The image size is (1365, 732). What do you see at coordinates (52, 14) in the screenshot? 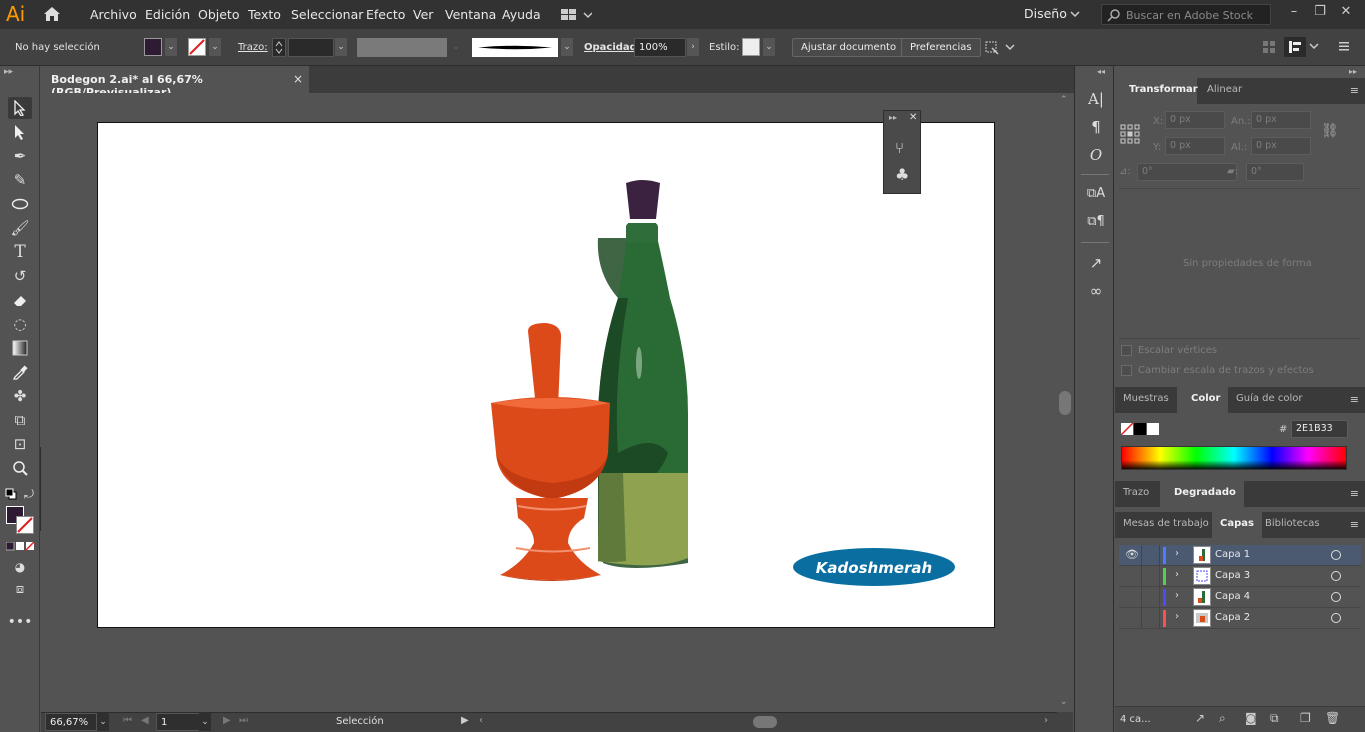
I see `home-icon` at bounding box center [52, 14].